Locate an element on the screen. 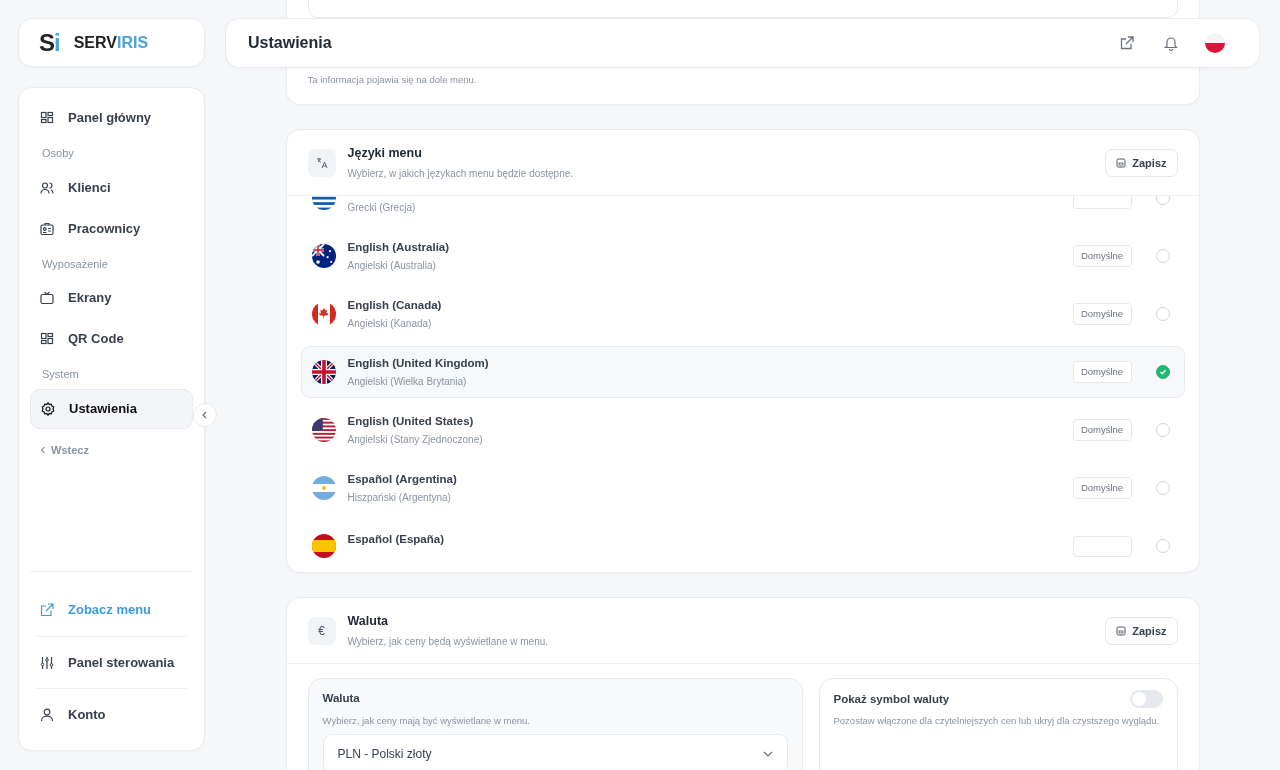 This screenshot has height=770, width=1280. sliders-icon is located at coordinates (47, 662).